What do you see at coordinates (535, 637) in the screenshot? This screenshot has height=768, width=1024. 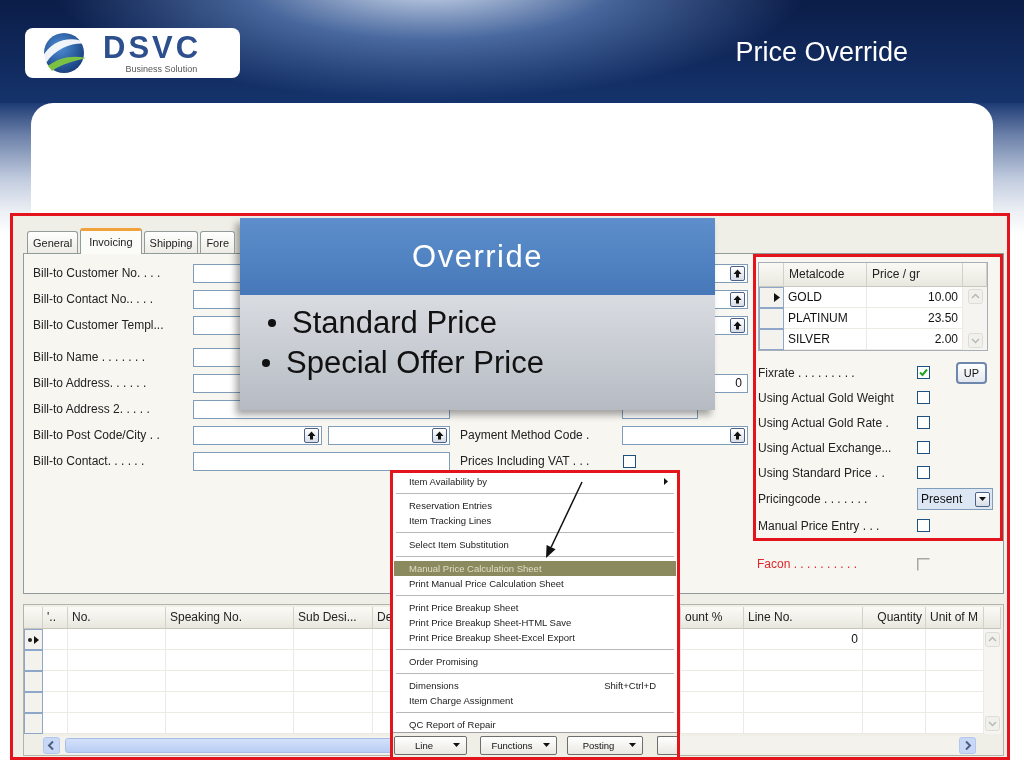 I see `menu-item: Print Price Breakup Sheet-Excel Export` at bounding box center [535, 637].